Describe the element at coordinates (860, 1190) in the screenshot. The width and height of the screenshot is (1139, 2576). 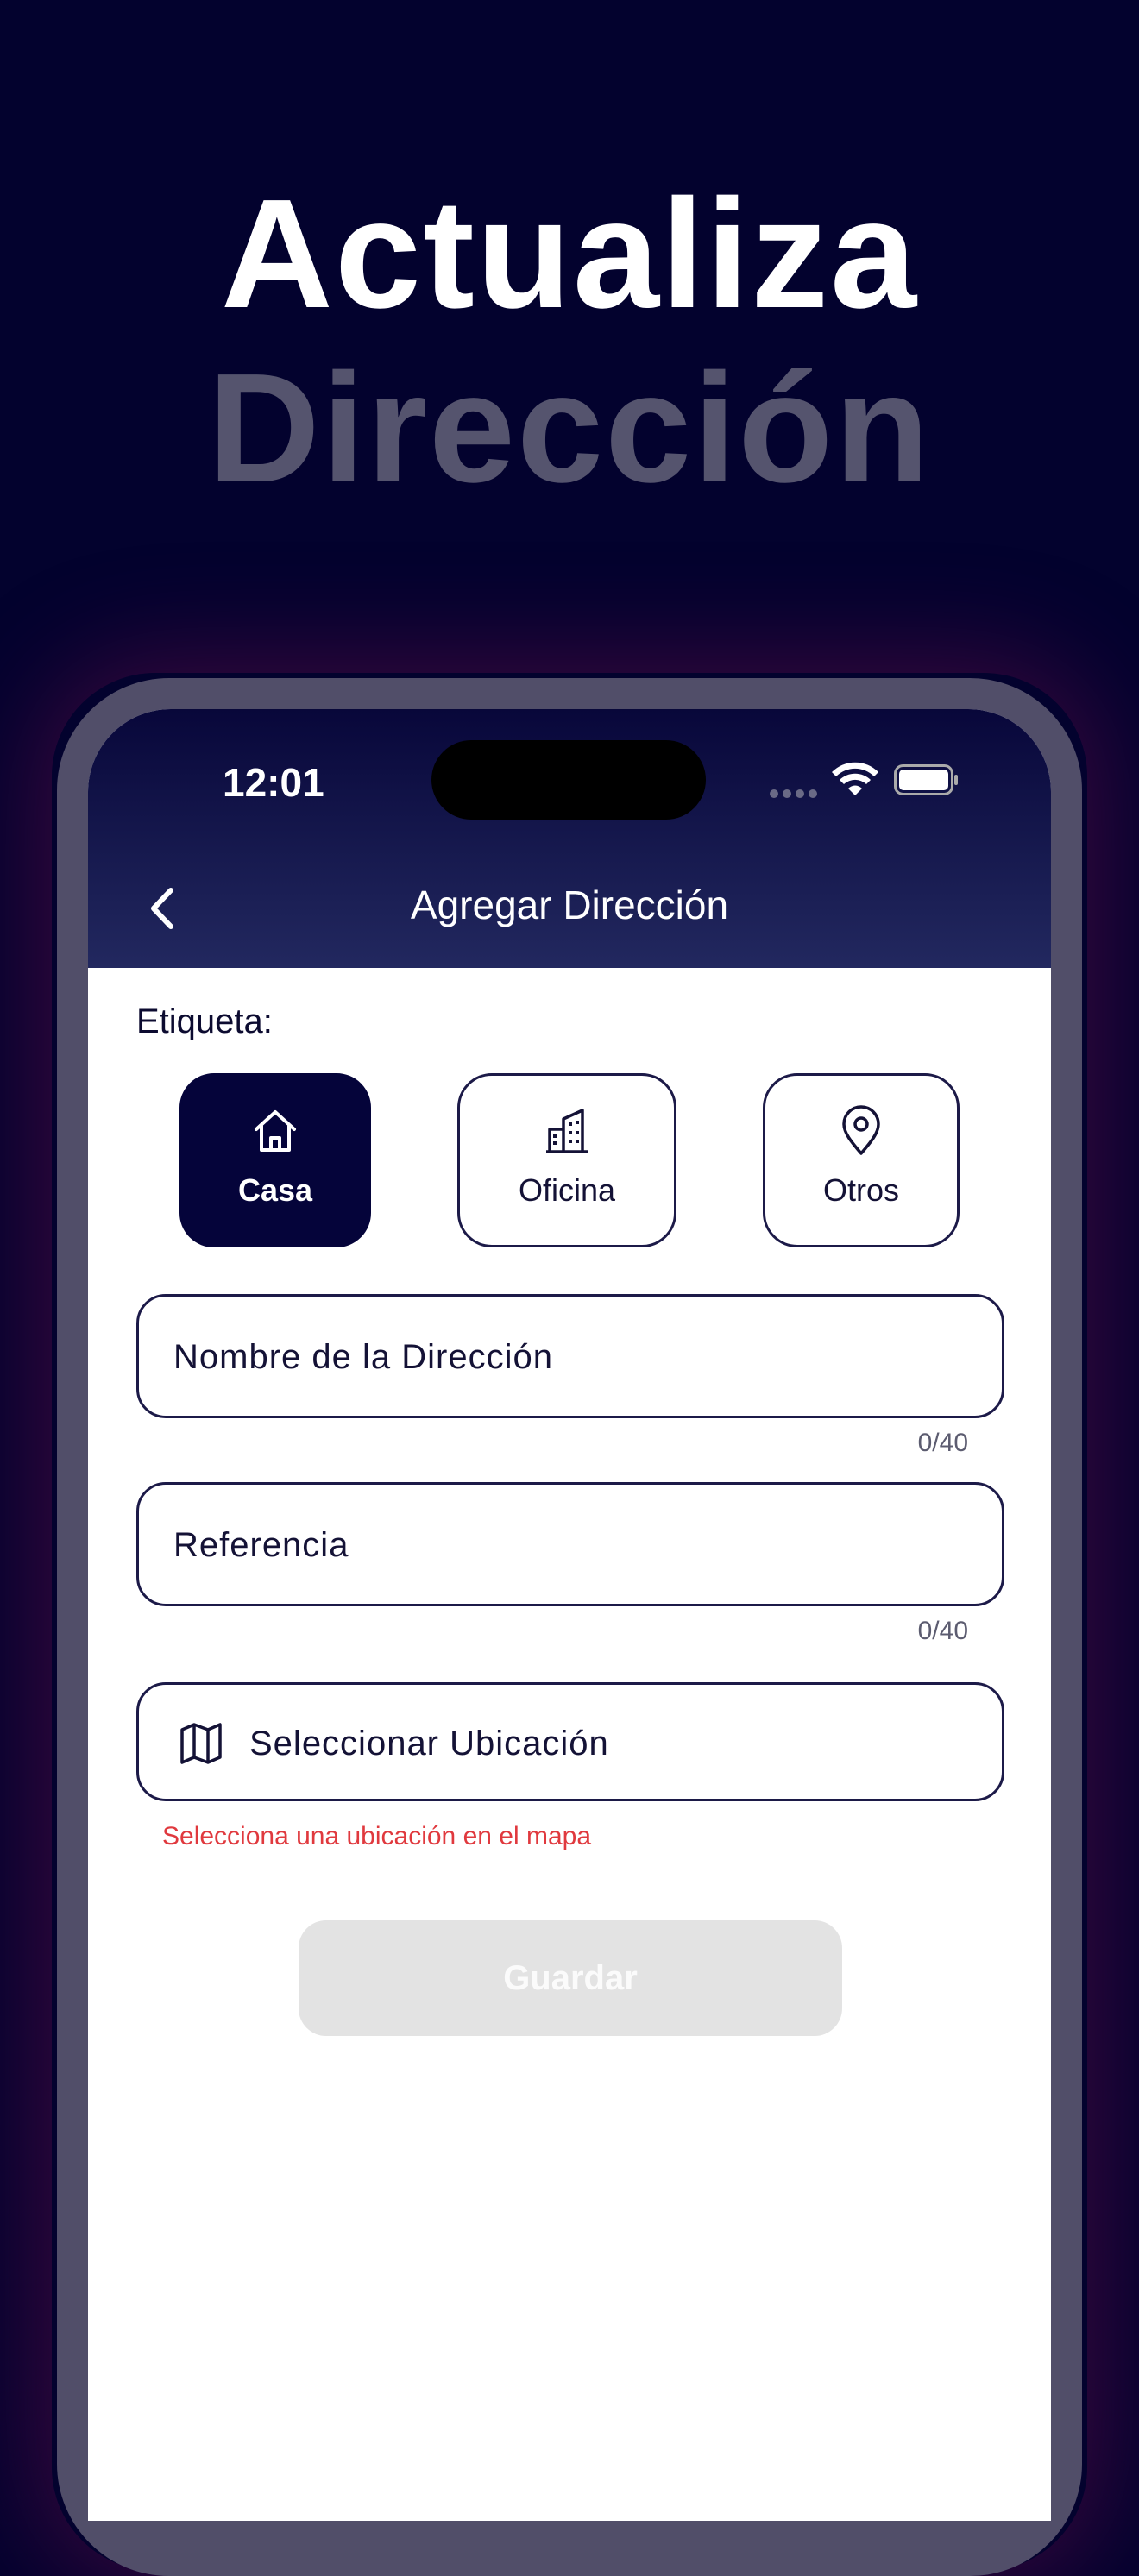
I see `tag-otros-label: Otros` at that location.